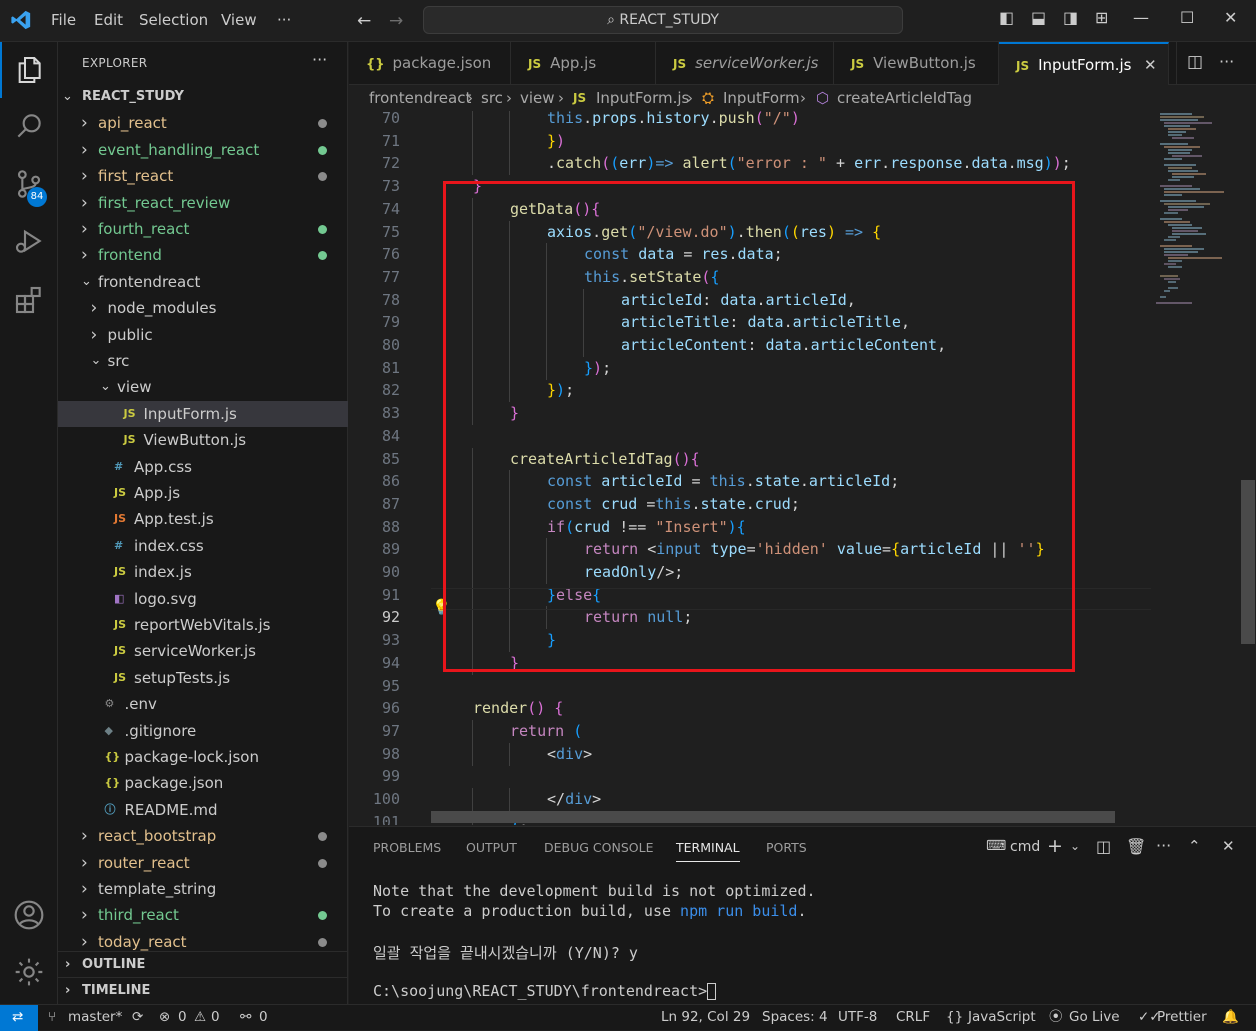 Image resolution: width=1256 pixels, height=1031 pixels. What do you see at coordinates (598, 847) in the screenshot?
I see `panel-tab-debug-console: DEBUG CONSOLE` at bounding box center [598, 847].